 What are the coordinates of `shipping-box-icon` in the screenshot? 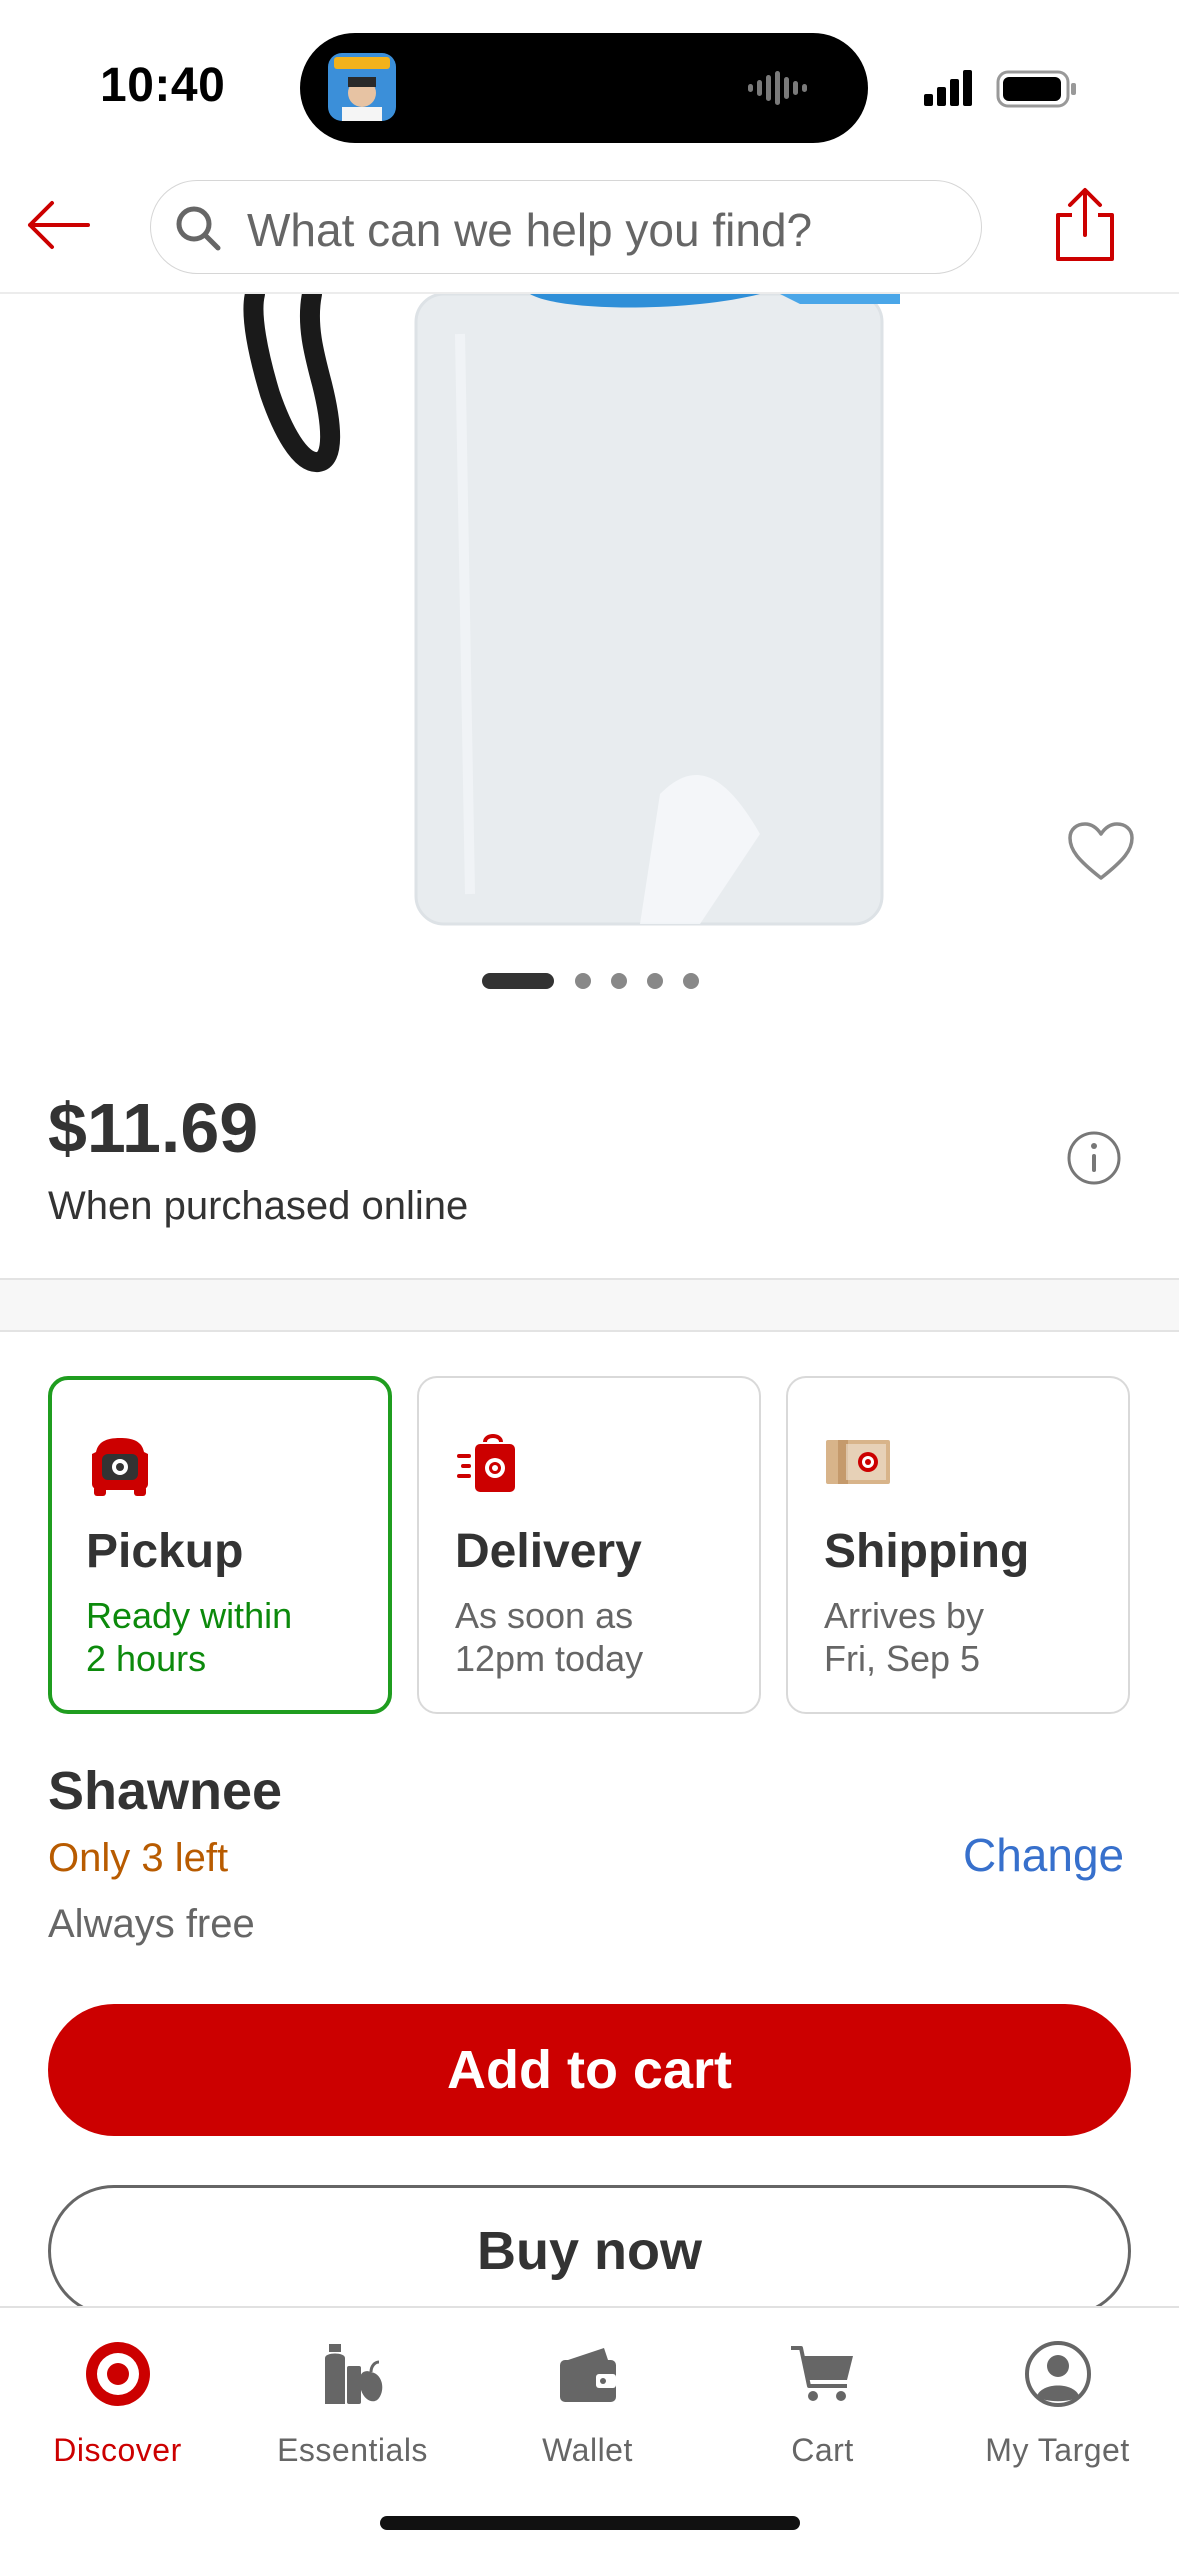 It's located at (858, 1462).